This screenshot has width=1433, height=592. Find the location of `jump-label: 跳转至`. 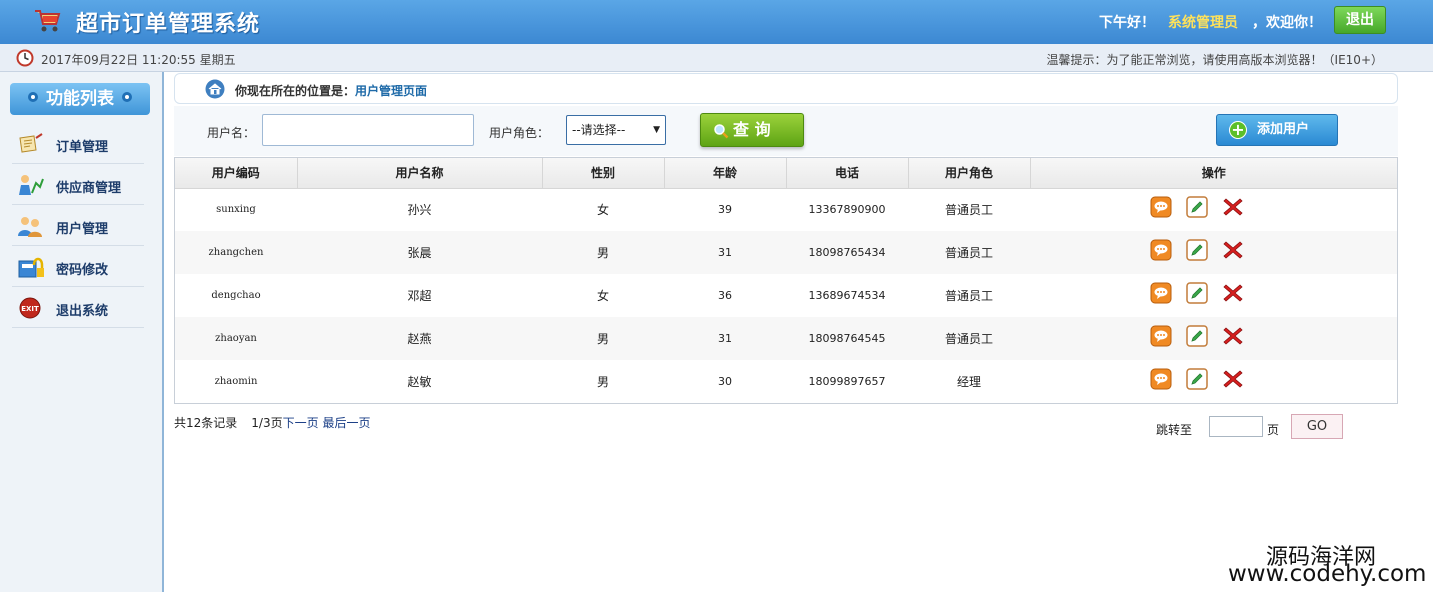

jump-label: 跳转至 is located at coordinates (1174, 430).